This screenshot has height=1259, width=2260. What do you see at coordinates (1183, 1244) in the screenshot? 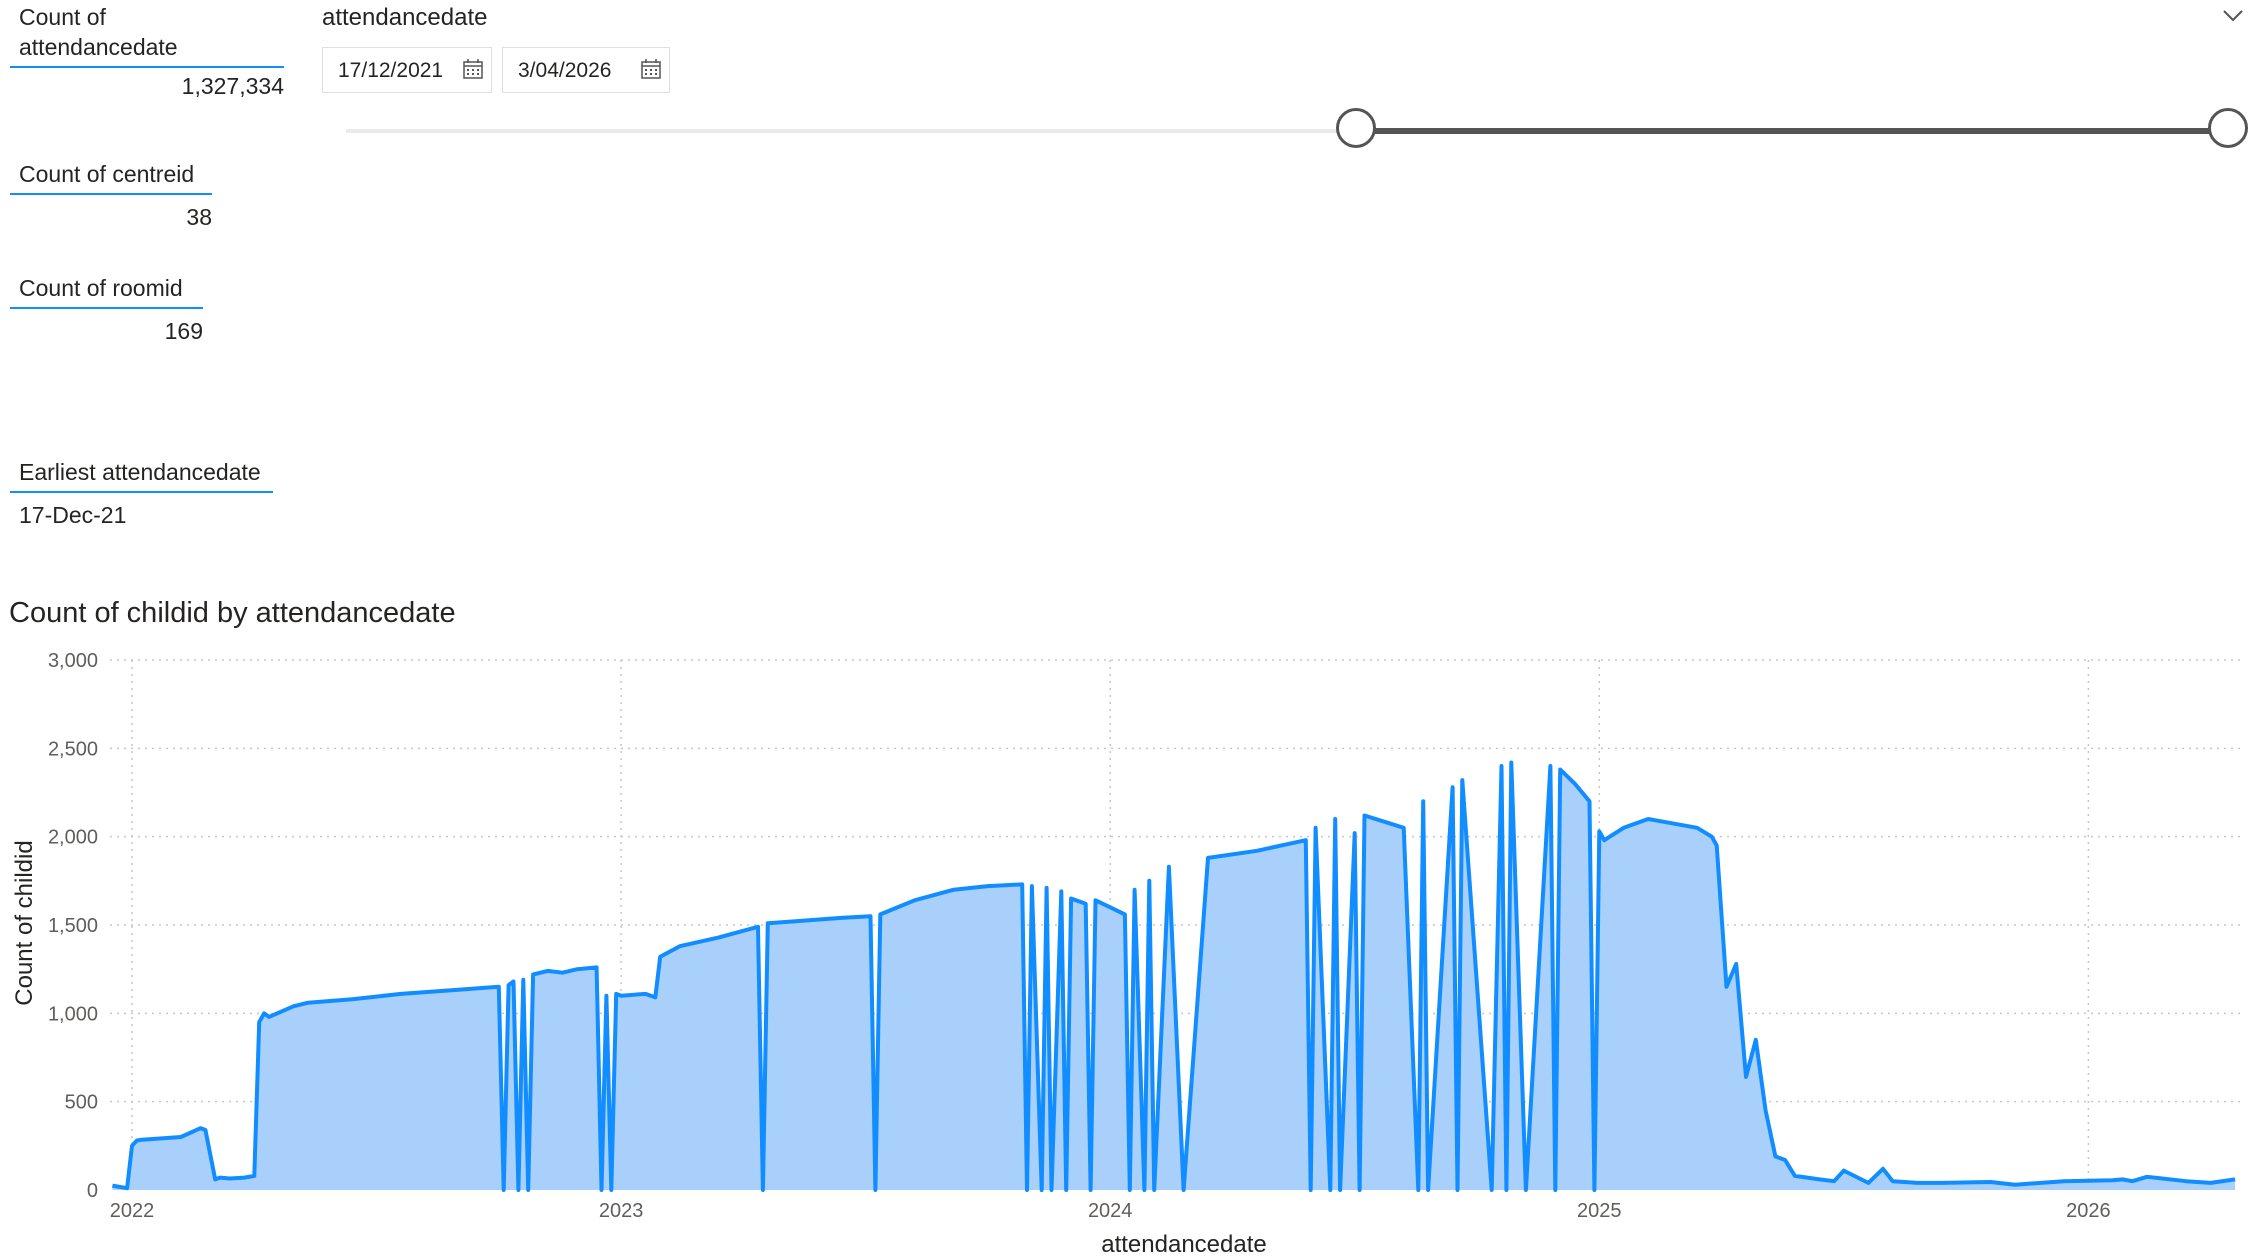
I see `x-axis-label: attendancedate` at bounding box center [1183, 1244].